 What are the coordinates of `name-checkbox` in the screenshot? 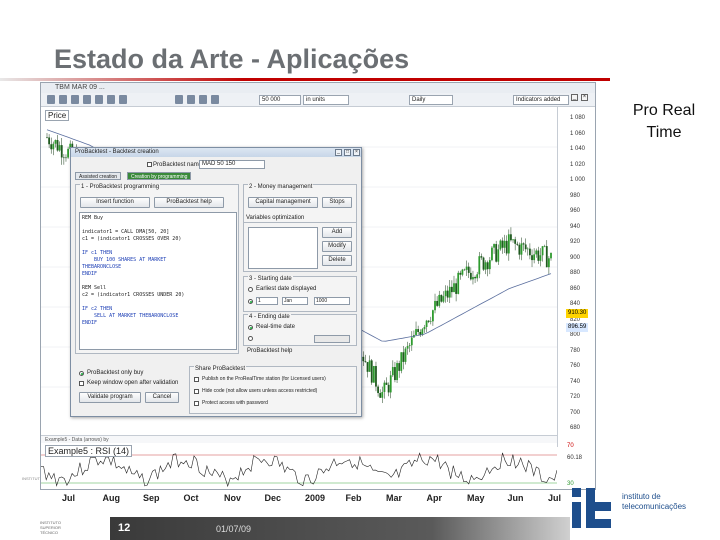 It's located at (149, 164).